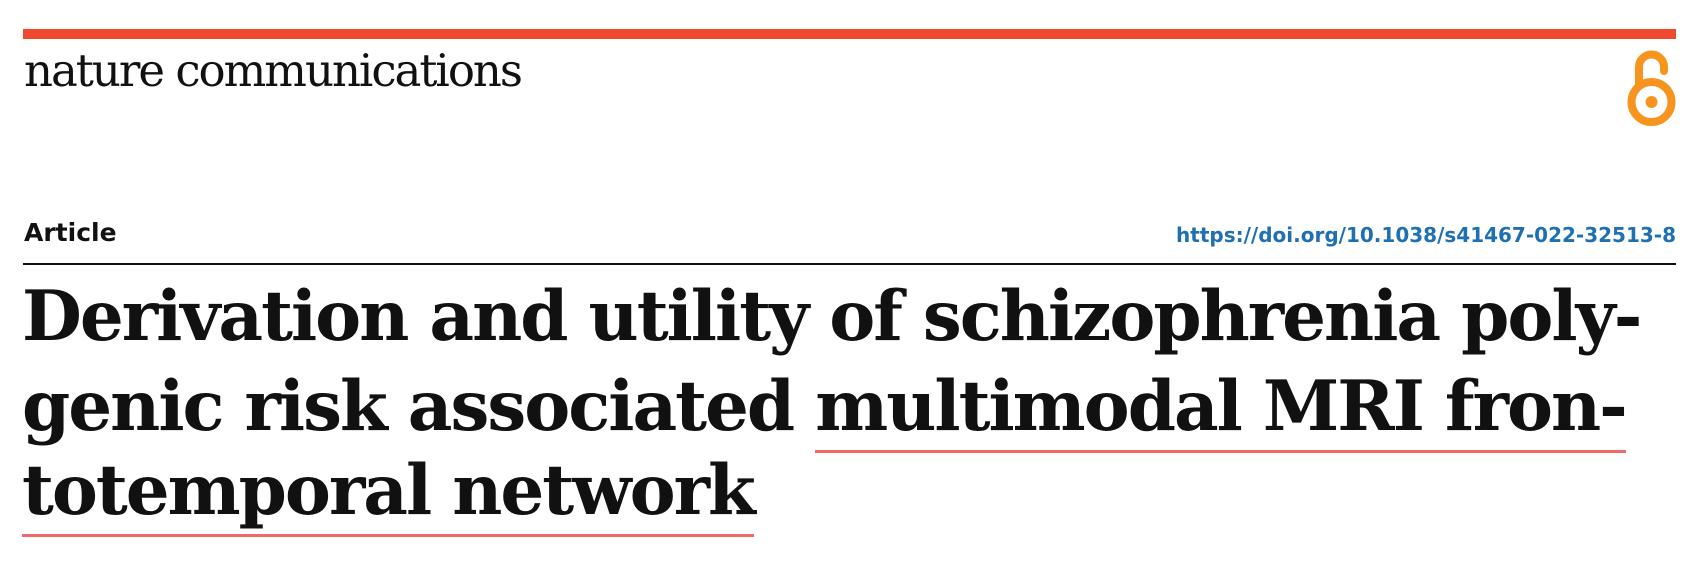  Describe the element at coordinates (419, 406) in the screenshot. I see `title-text: genic risk associated` at that location.